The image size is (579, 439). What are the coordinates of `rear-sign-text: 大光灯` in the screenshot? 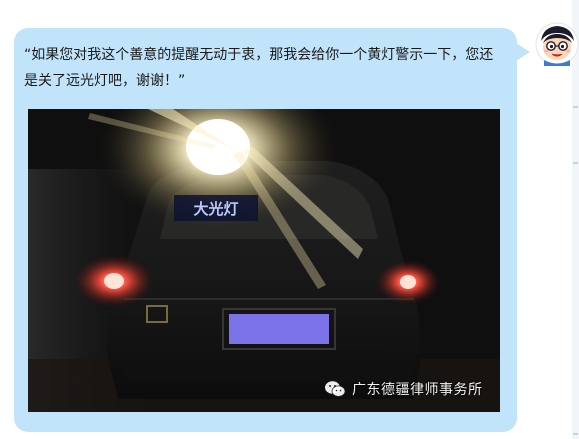 It's located at (215, 209).